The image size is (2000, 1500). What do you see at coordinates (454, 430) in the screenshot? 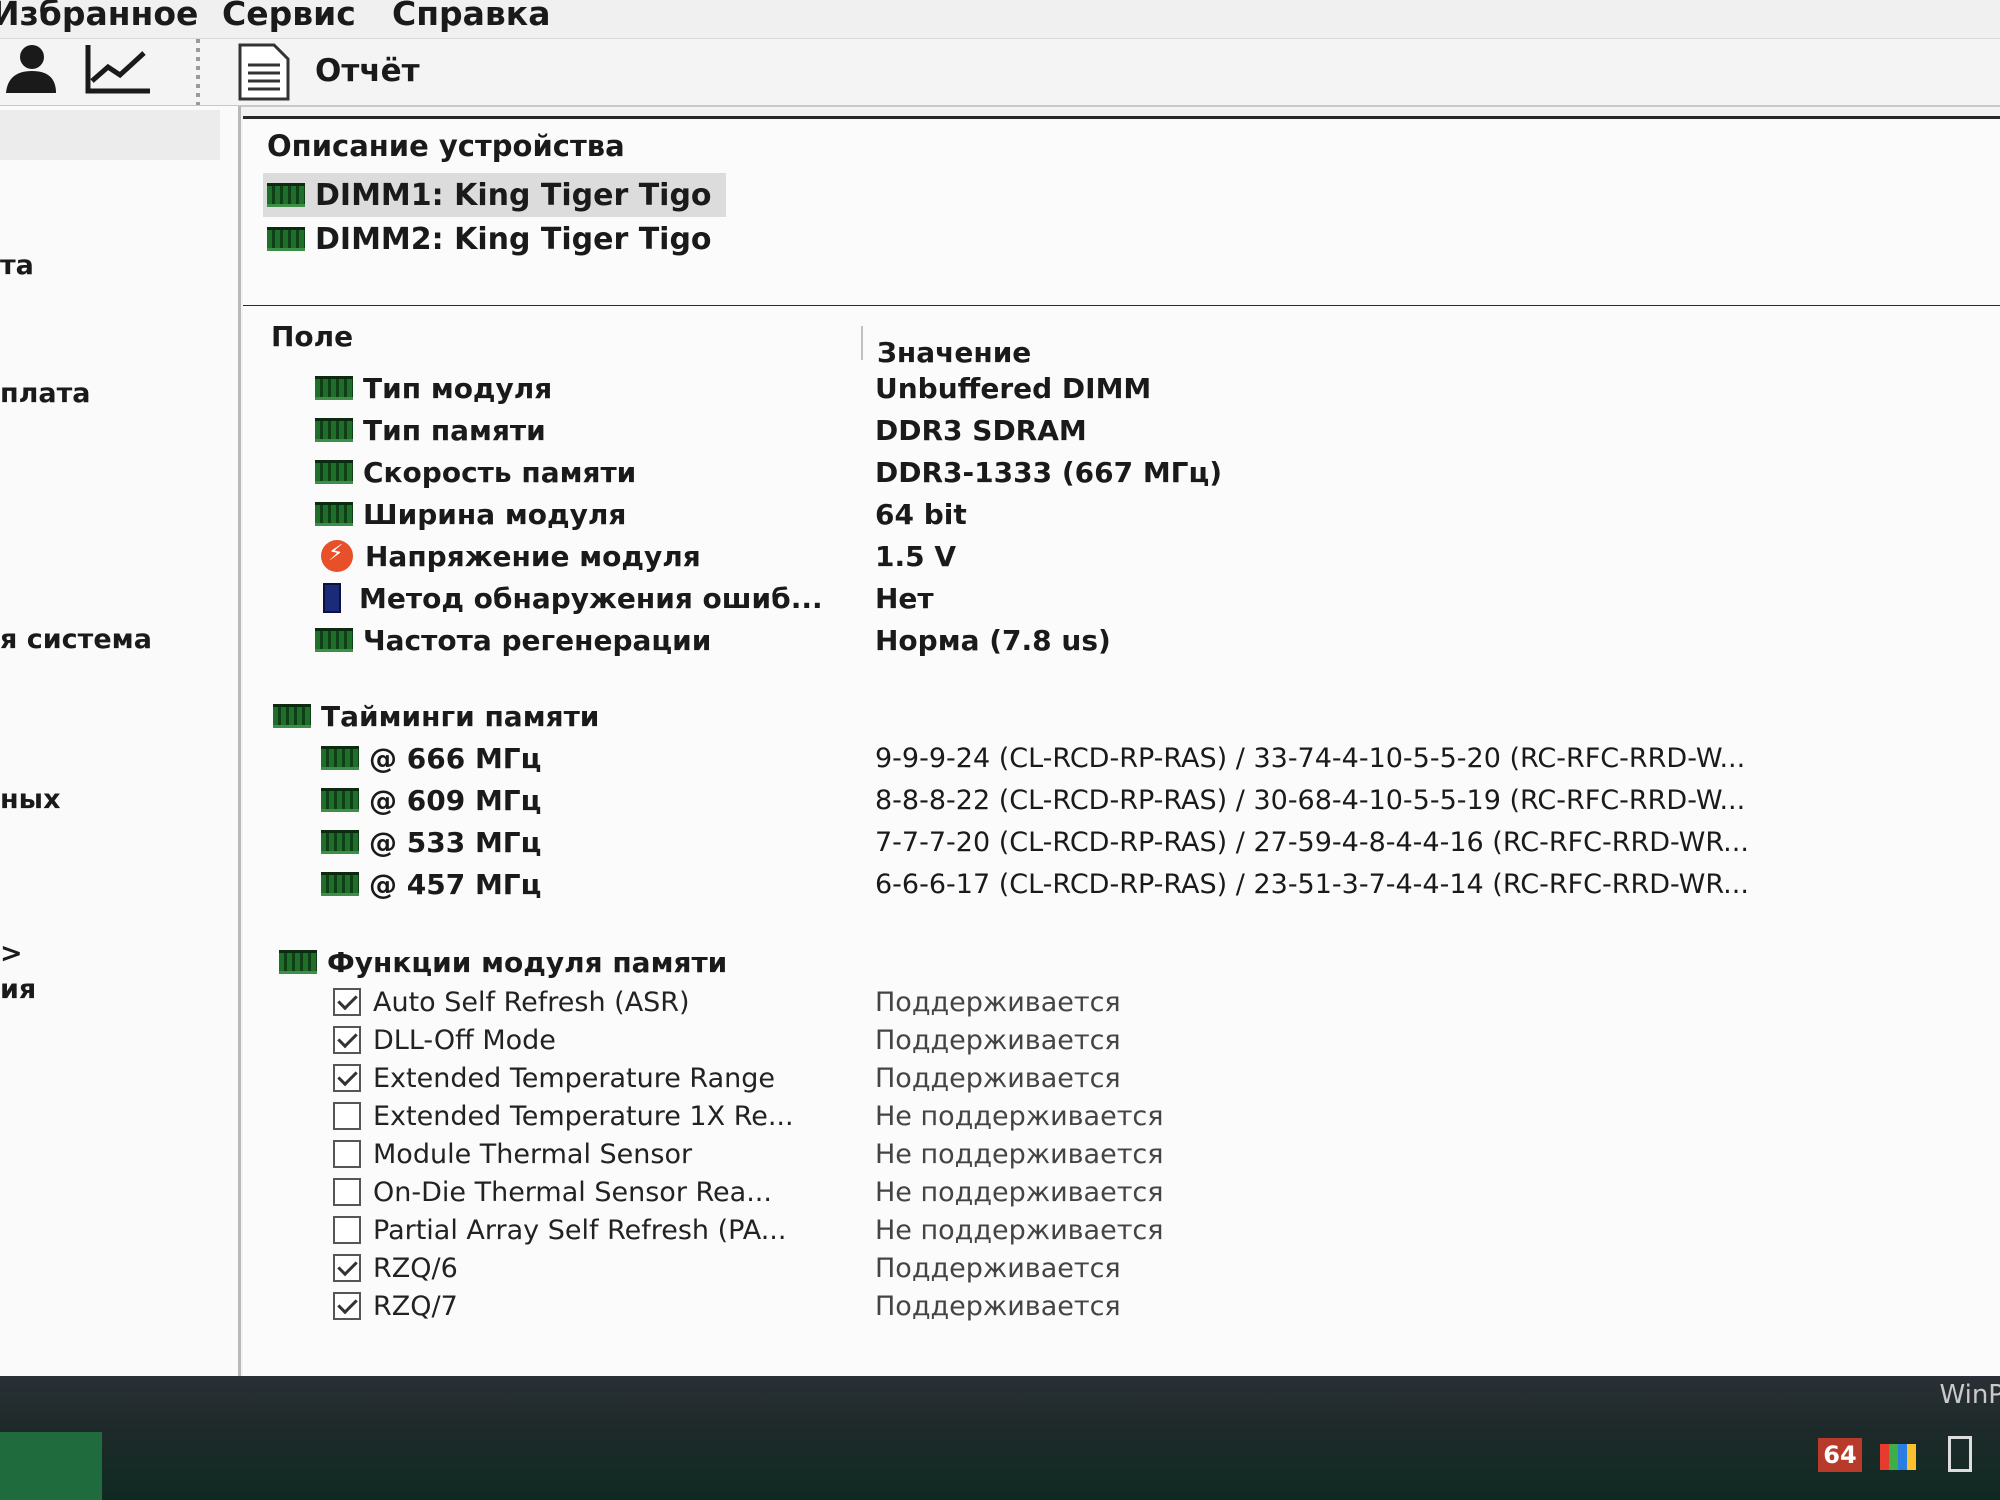
I see `field-label: Тип памяти` at bounding box center [454, 430].